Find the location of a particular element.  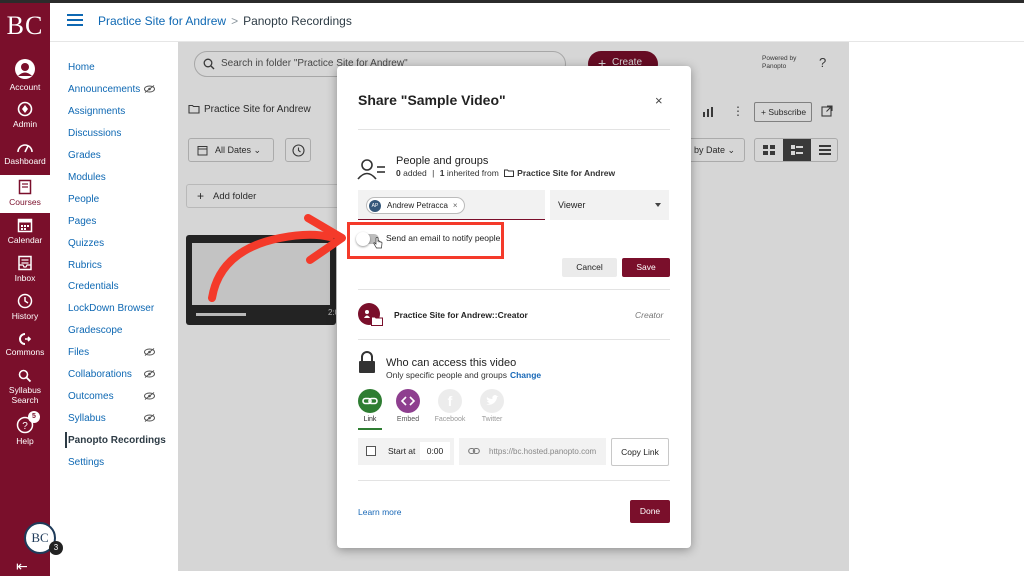

global-nav-label: Admin is located at coordinates (25, 124).